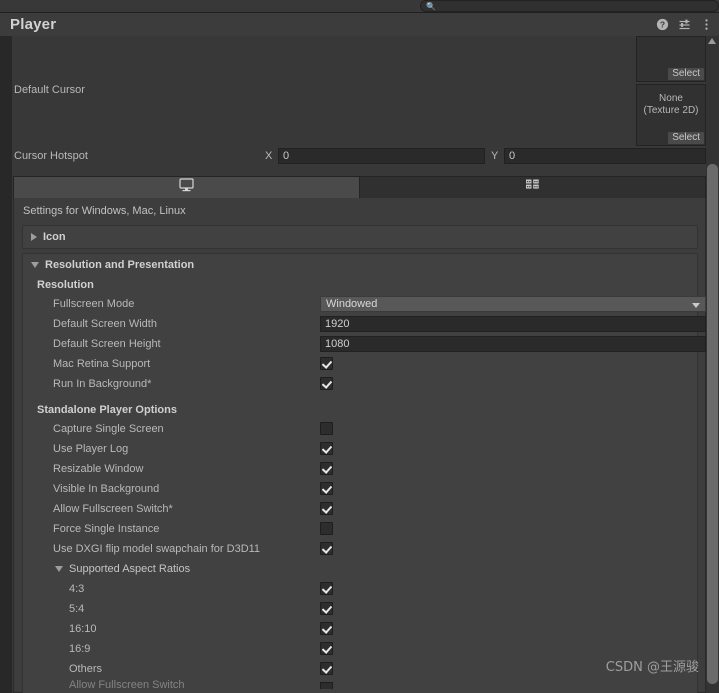 The width and height of the screenshot is (719, 693). I want to click on header-icon-group: ?, so click(684, 24).